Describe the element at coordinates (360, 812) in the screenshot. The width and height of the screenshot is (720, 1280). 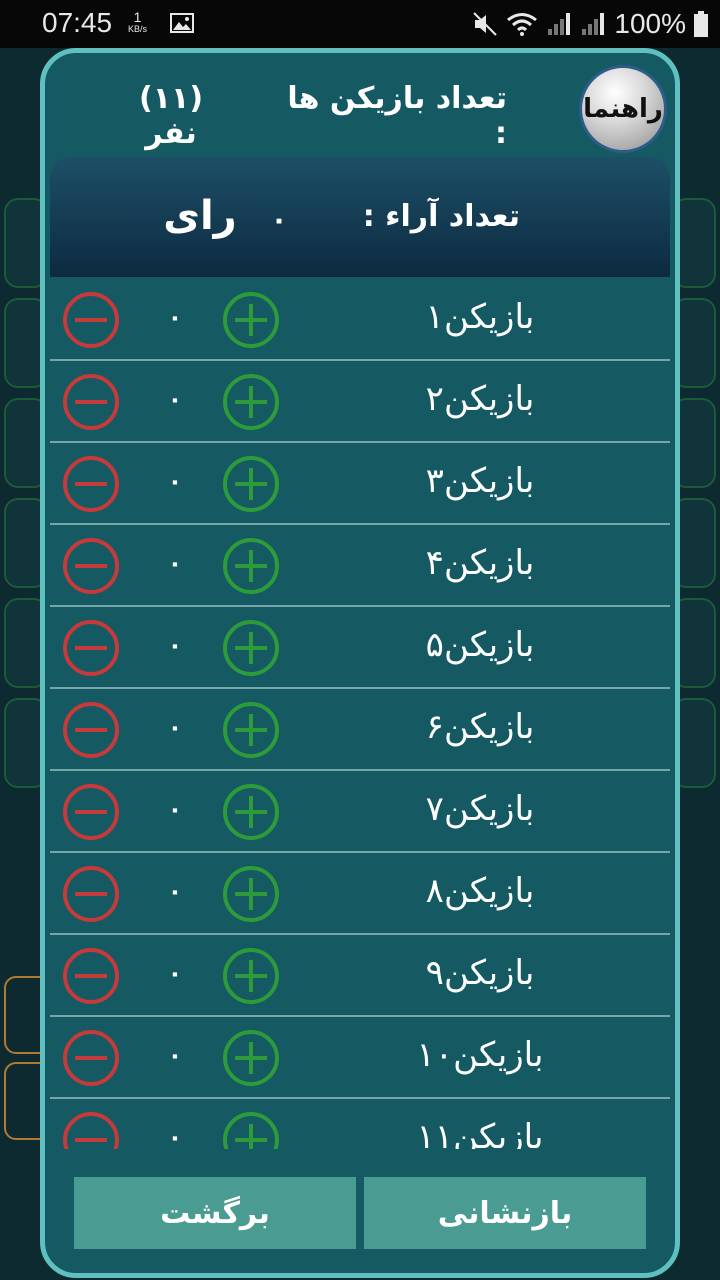
I see `player-row: ۰ بازیکن۷` at that location.